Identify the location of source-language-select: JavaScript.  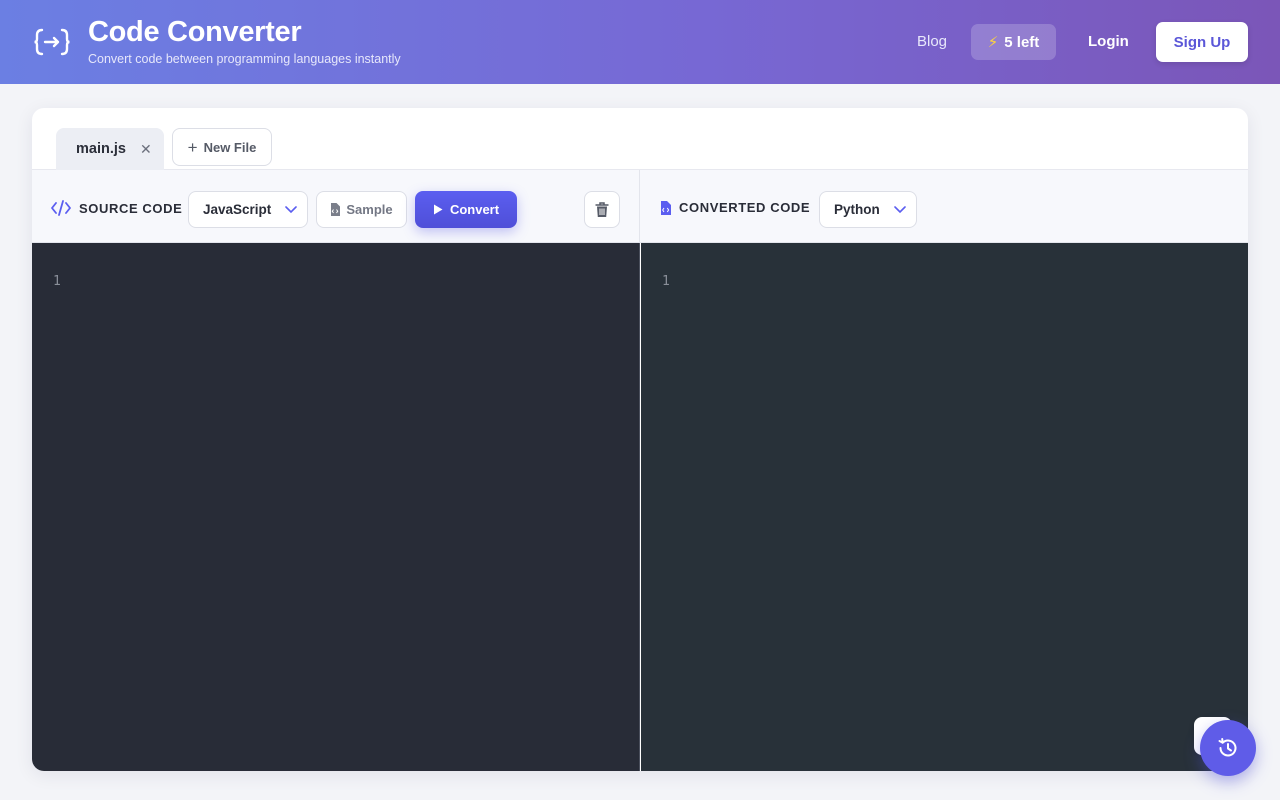
(248, 209).